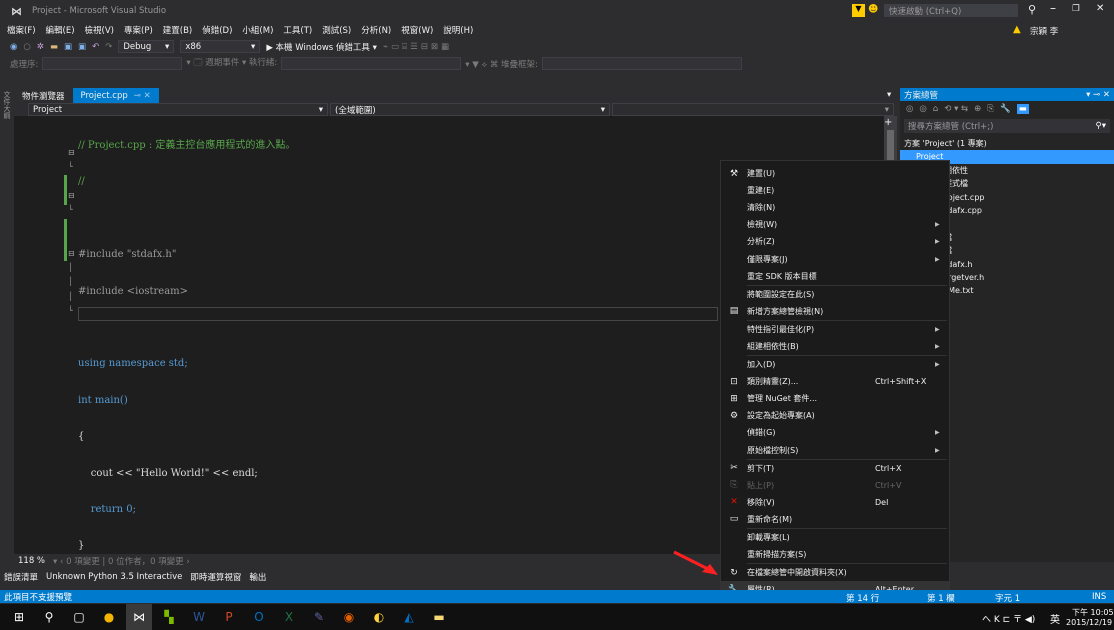 The image size is (1114, 630). Describe the element at coordinates (217, 30) in the screenshot. I see `menu-debug: 偵錯(D)` at that location.